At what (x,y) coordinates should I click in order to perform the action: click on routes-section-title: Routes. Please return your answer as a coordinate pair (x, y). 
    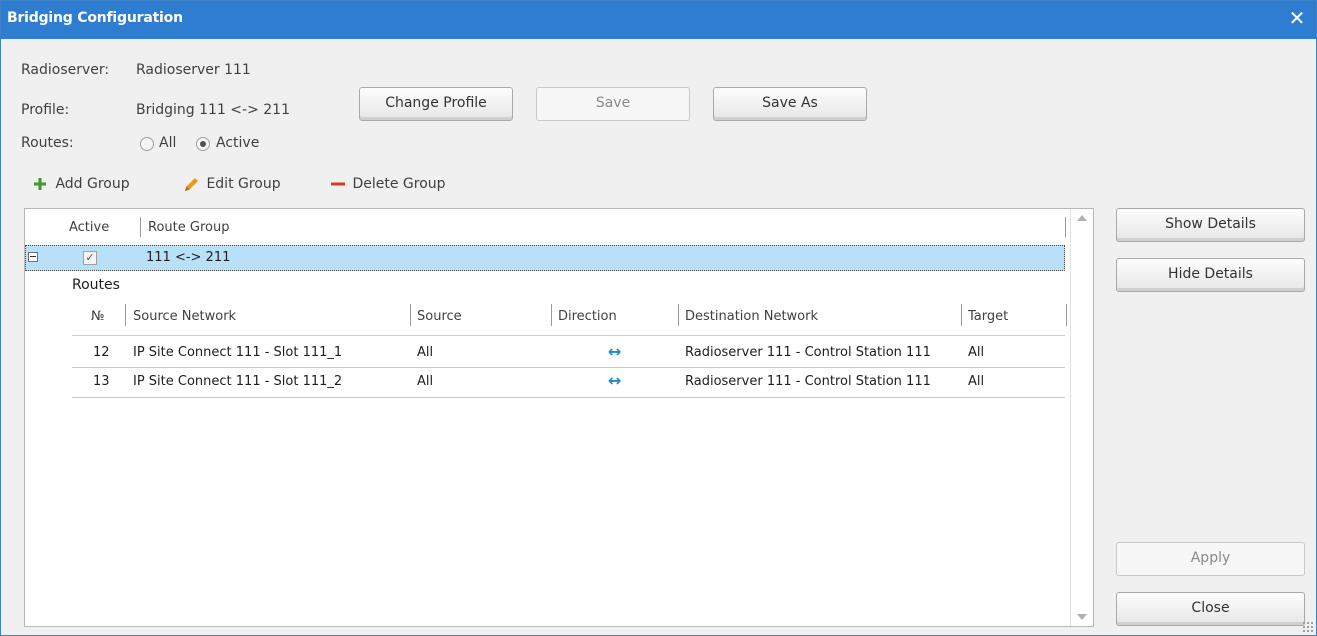
    Looking at the image, I should click on (96, 285).